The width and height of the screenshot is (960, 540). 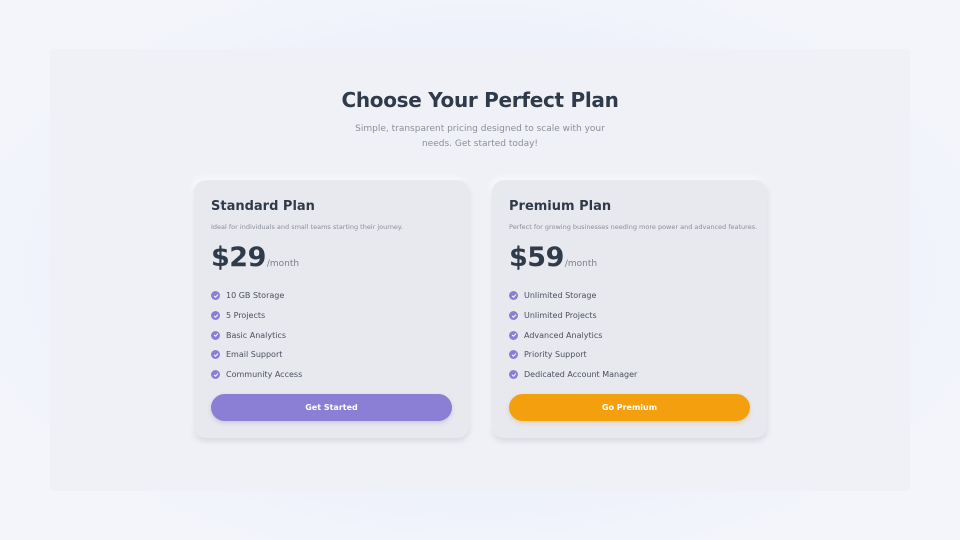 What do you see at coordinates (480, 100) in the screenshot?
I see `page-title: Choose Your Perfect Plan` at bounding box center [480, 100].